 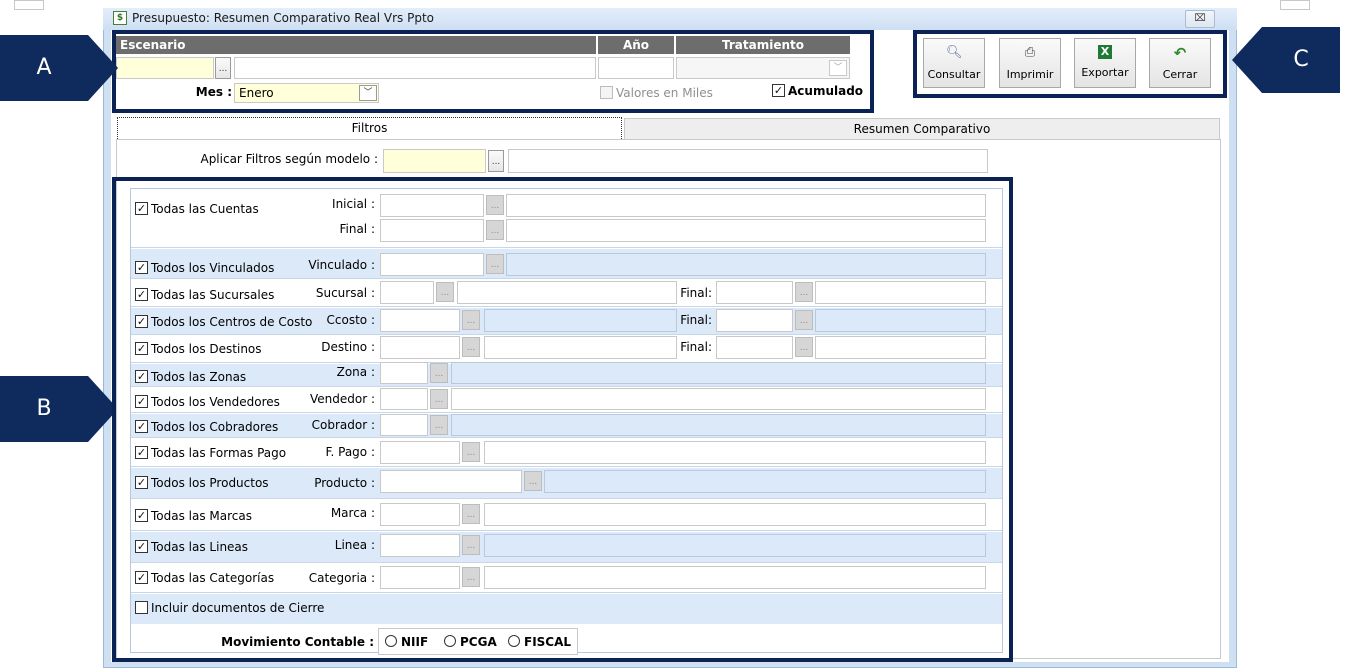 I want to click on section-a-highlight, so click(x=493, y=71).